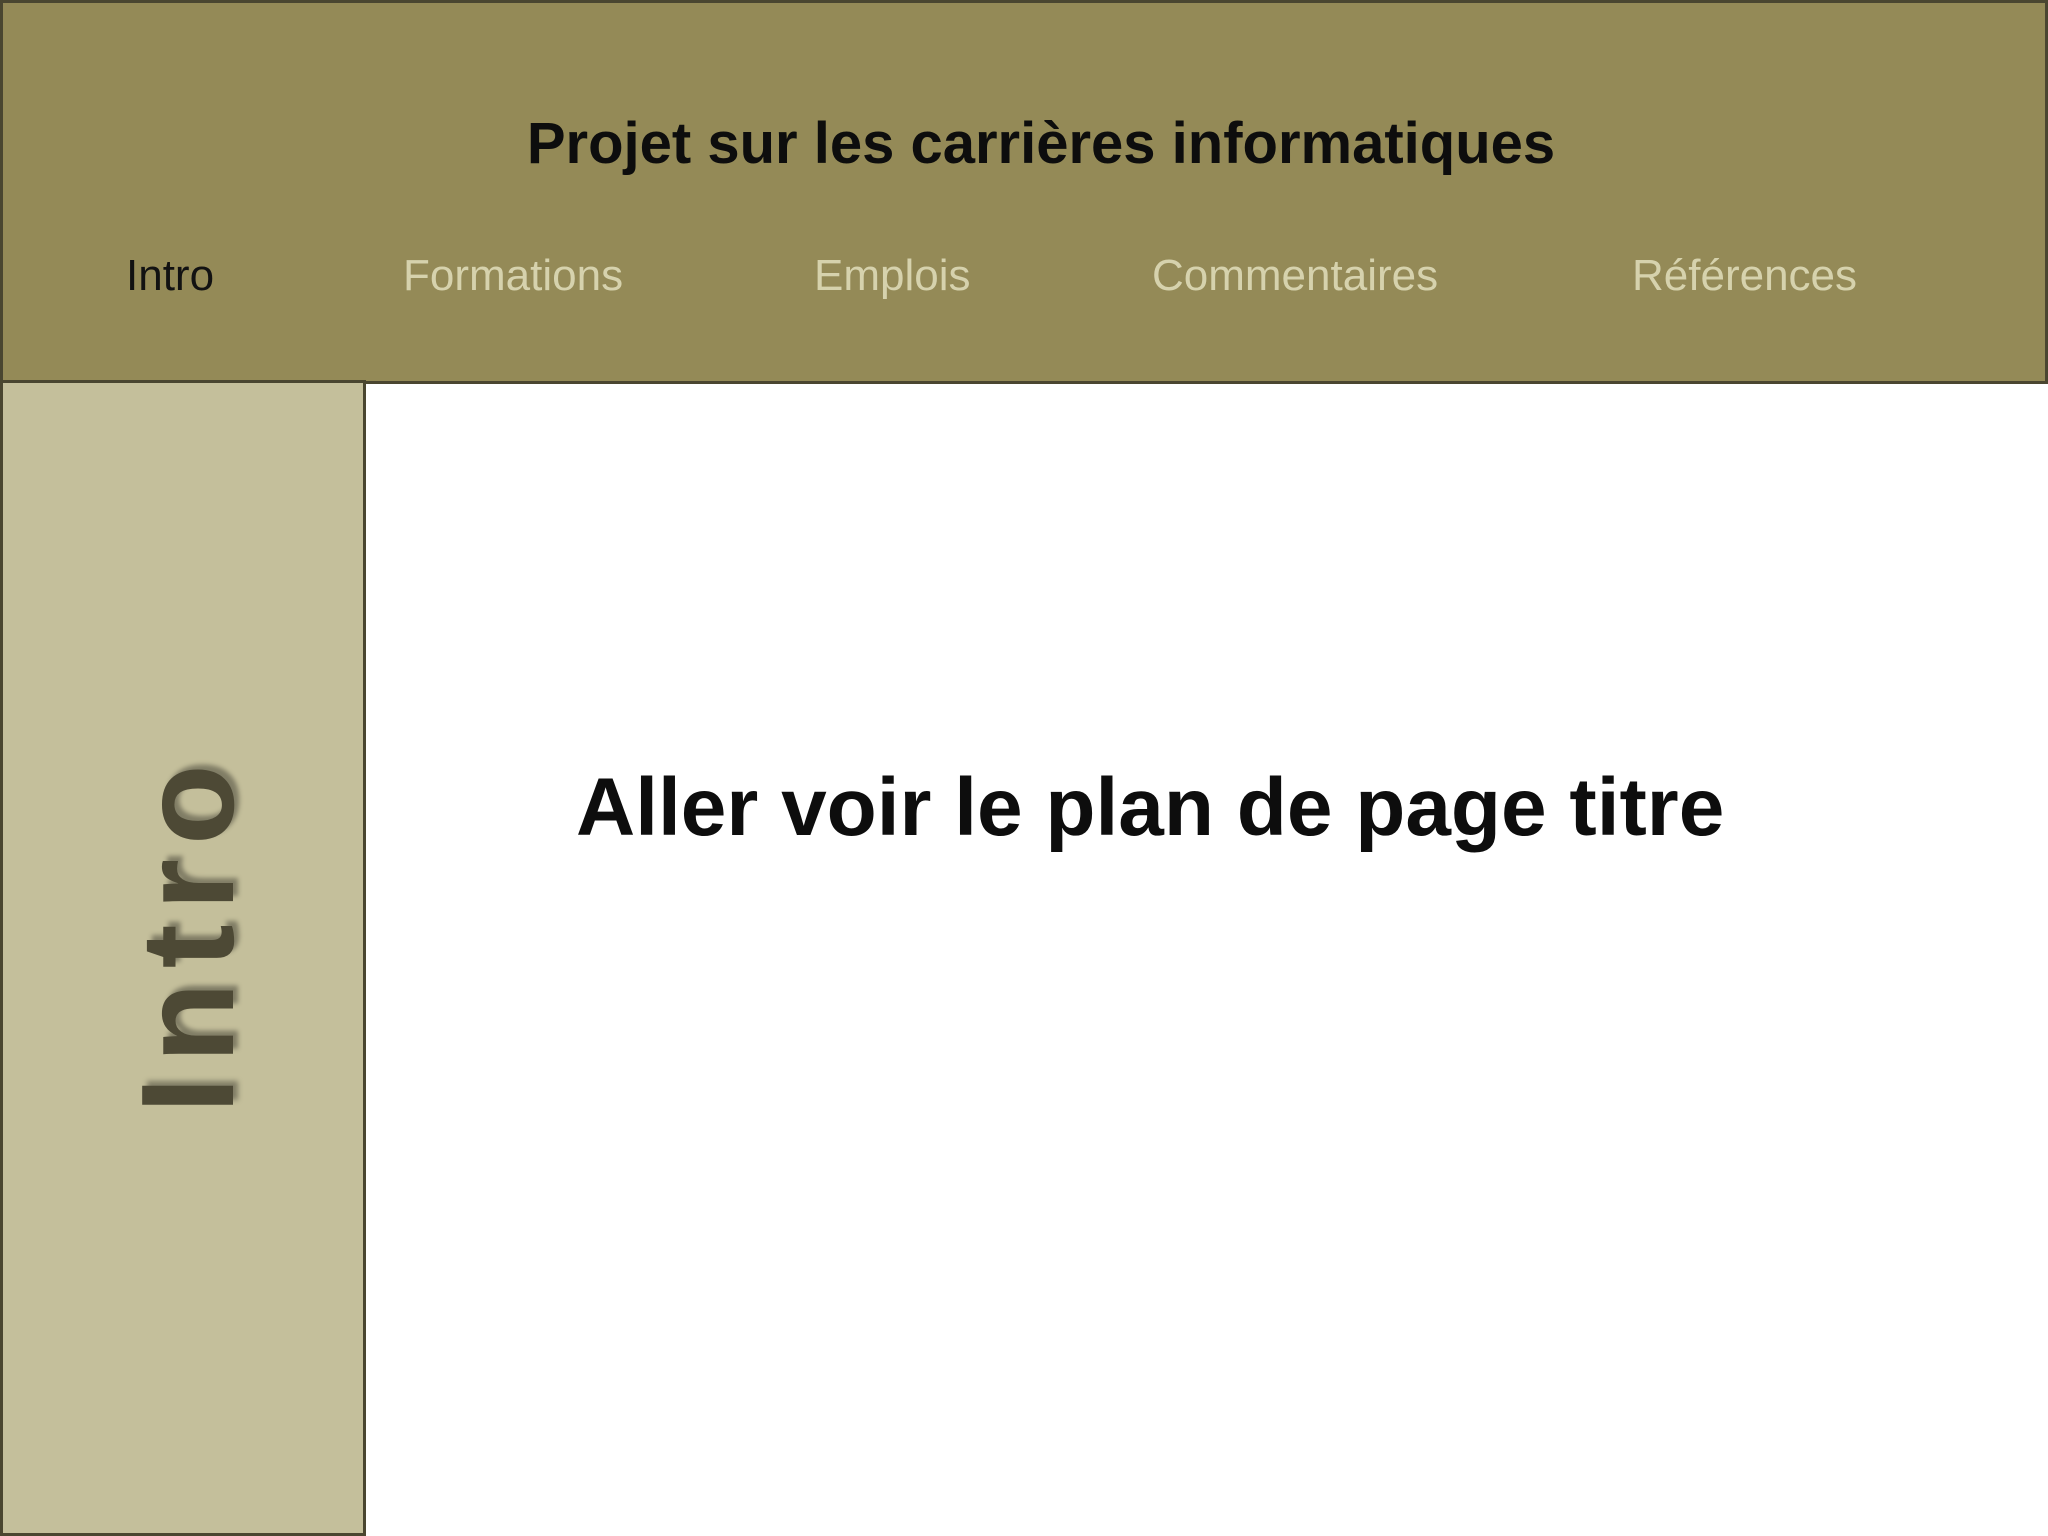 This screenshot has height=1536, width=2048. Describe the element at coordinates (1150, 807) in the screenshot. I see `main-heading: Aller voir le plan de page titre` at that location.